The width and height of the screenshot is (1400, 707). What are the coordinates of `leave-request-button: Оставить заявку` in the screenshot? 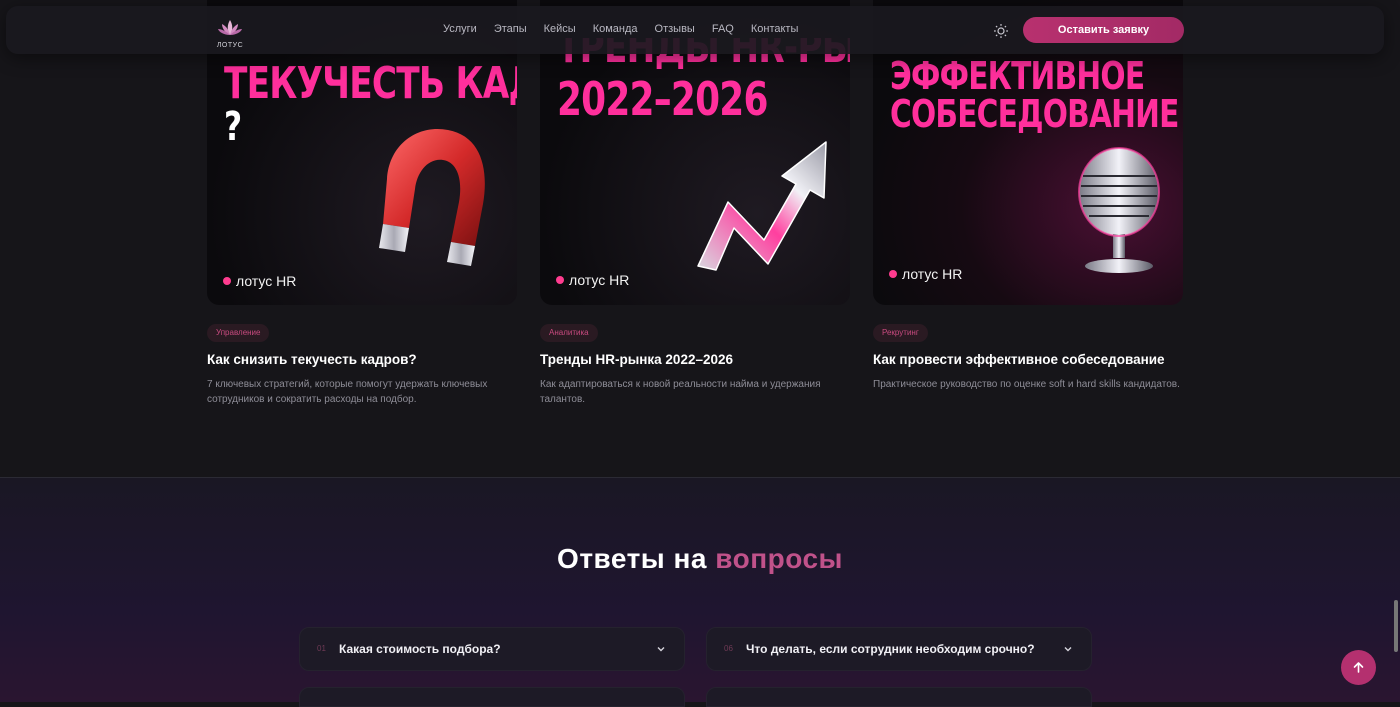 It's located at (1103, 30).